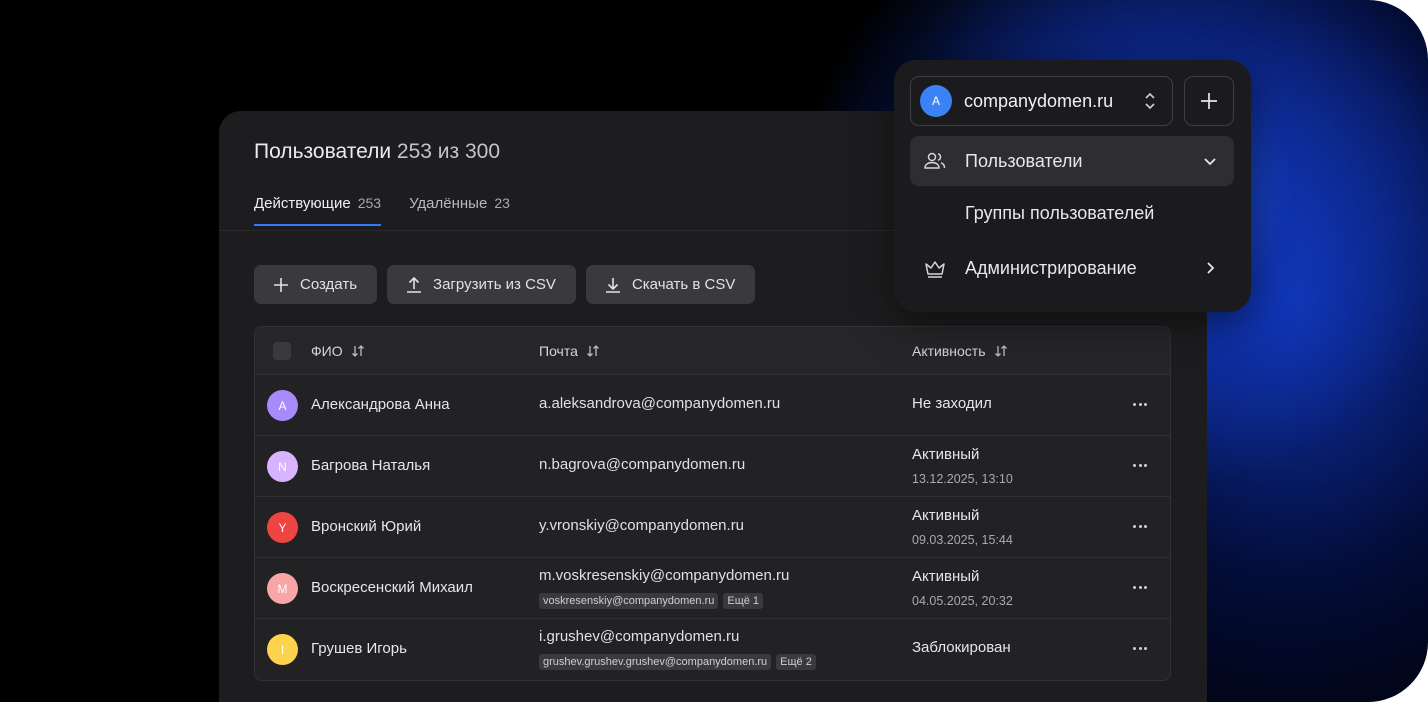  What do you see at coordinates (935, 269) in the screenshot?
I see `crown-icon` at bounding box center [935, 269].